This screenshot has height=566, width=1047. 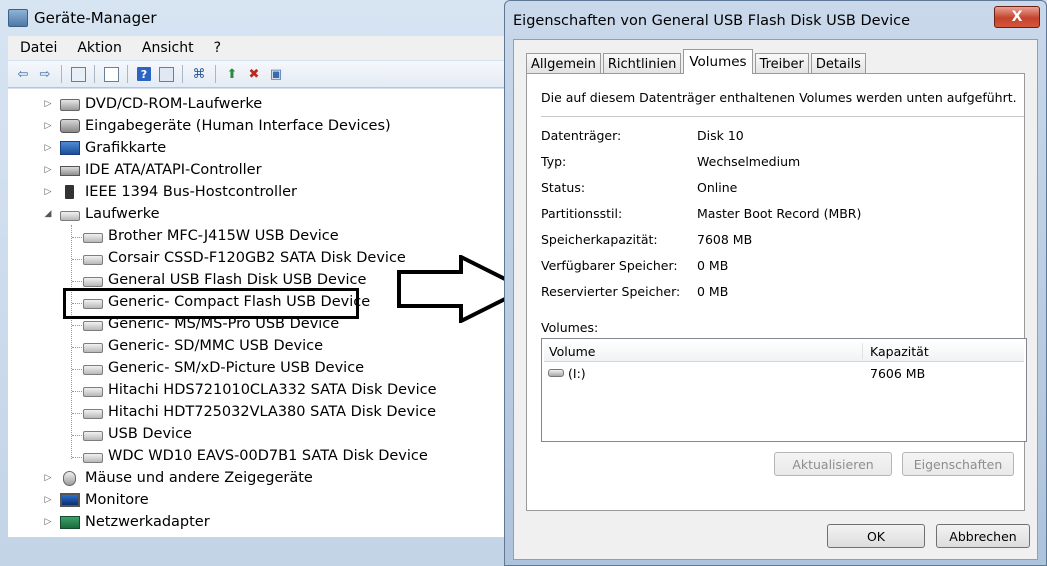 I want to click on tree-item-network: Netzwerkadapter, so click(x=135, y=522).